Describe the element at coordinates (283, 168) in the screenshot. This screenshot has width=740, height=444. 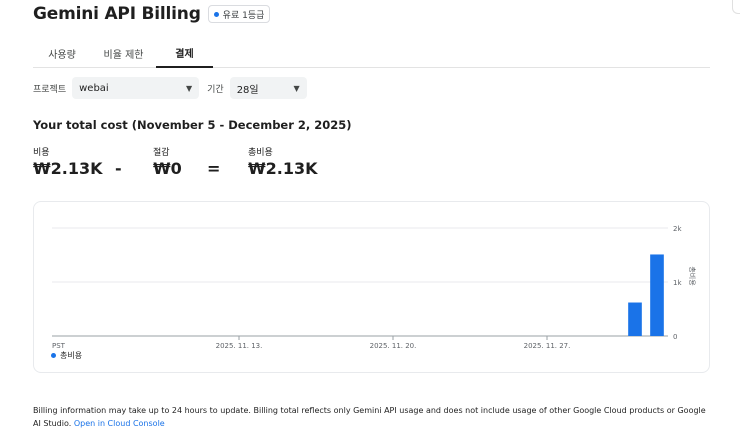
I see `total-value: ₩2.13K` at that location.